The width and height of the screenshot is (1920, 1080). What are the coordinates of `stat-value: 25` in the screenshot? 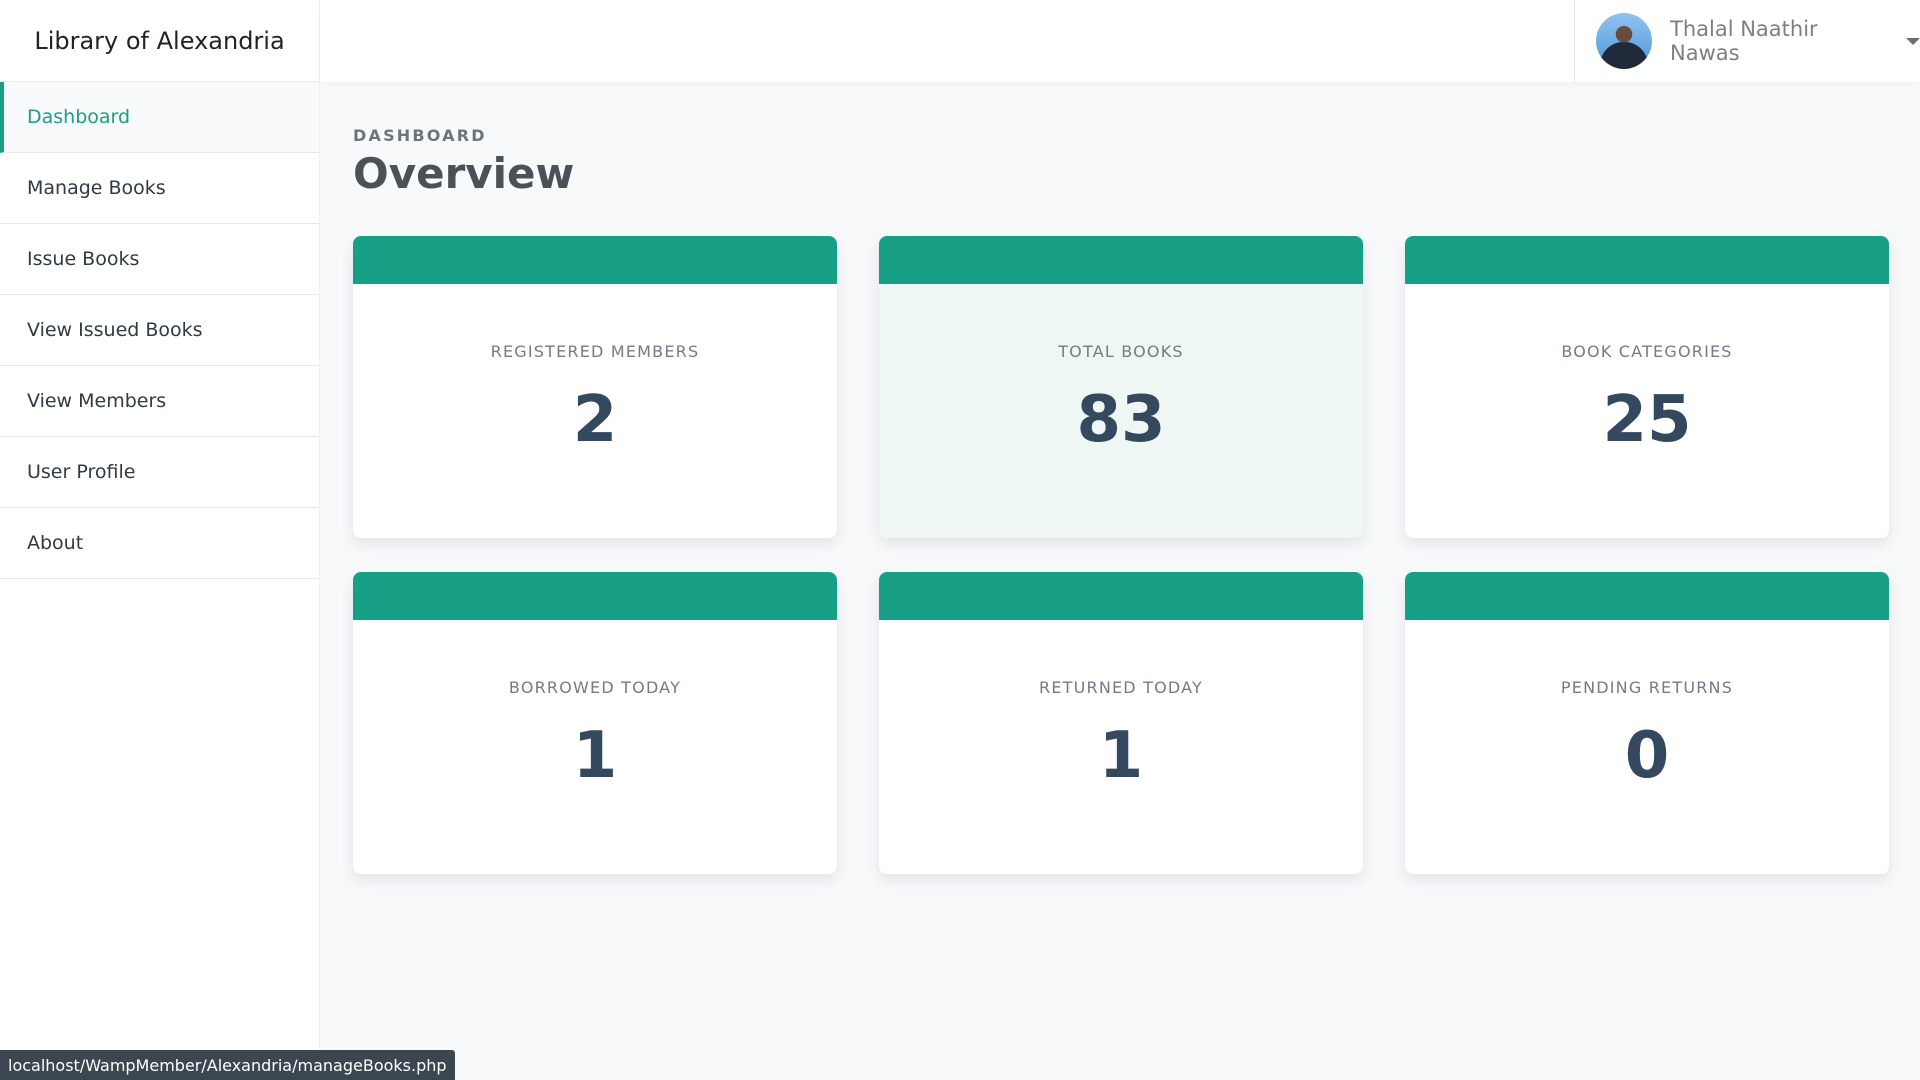 It's located at (1647, 420).